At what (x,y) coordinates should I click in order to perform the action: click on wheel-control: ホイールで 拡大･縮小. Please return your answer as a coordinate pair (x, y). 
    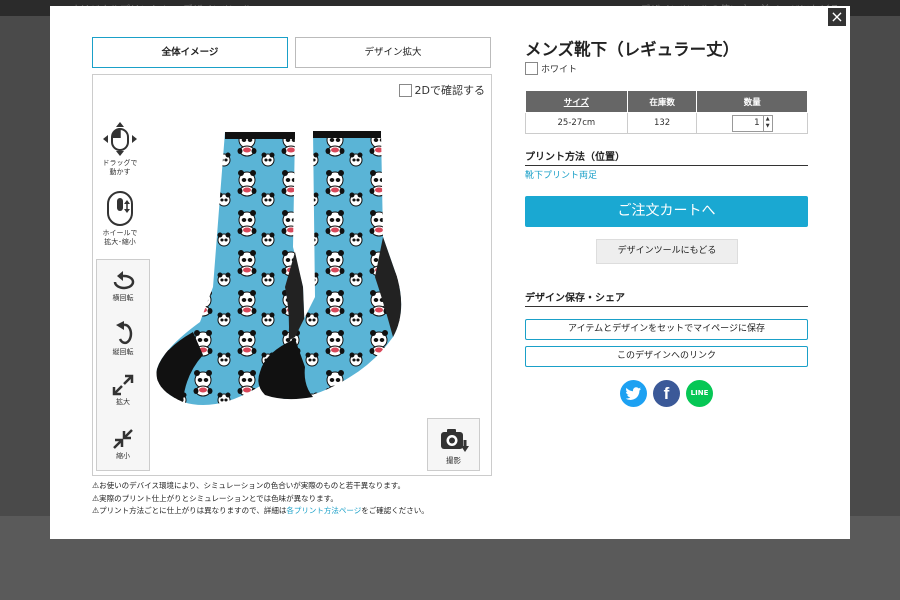
    Looking at the image, I should click on (120, 219).